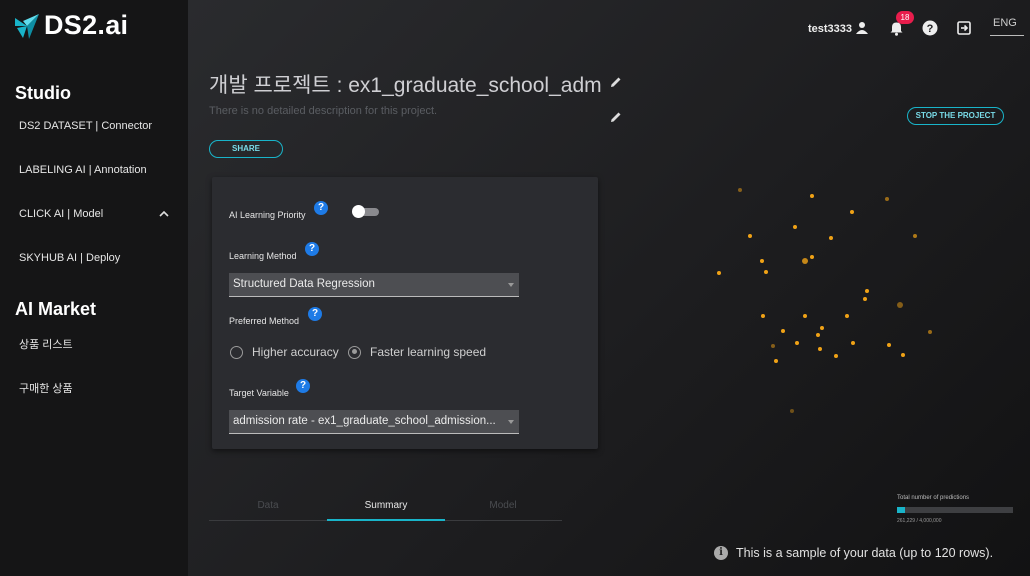 The height and width of the screenshot is (576, 1030). I want to click on target-variable-label: Target Variable, so click(259, 393).